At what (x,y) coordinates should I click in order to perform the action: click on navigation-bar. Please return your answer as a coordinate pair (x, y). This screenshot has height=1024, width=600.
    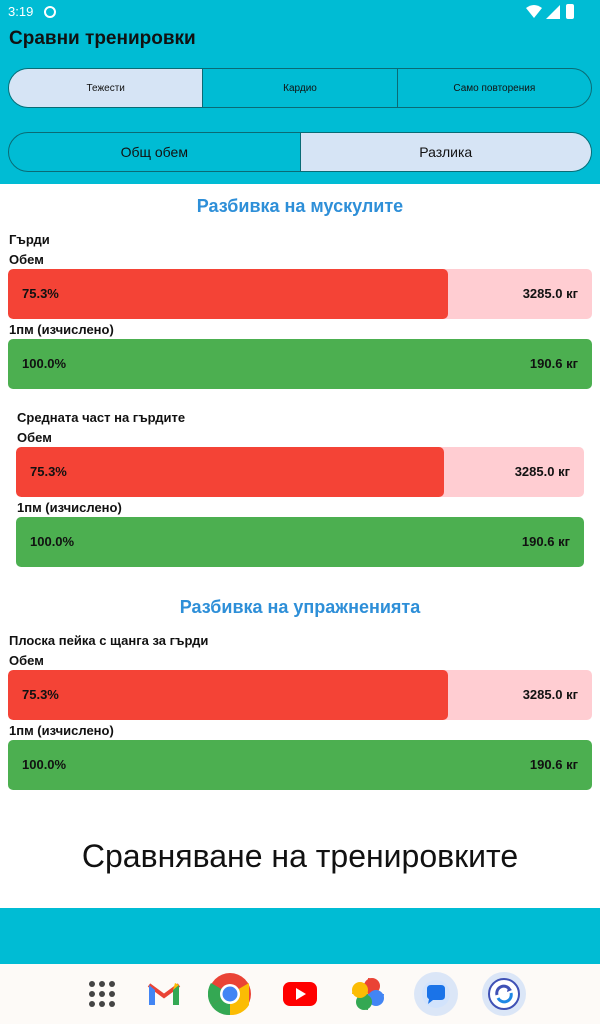
    Looking at the image, I should click on (300, 994).